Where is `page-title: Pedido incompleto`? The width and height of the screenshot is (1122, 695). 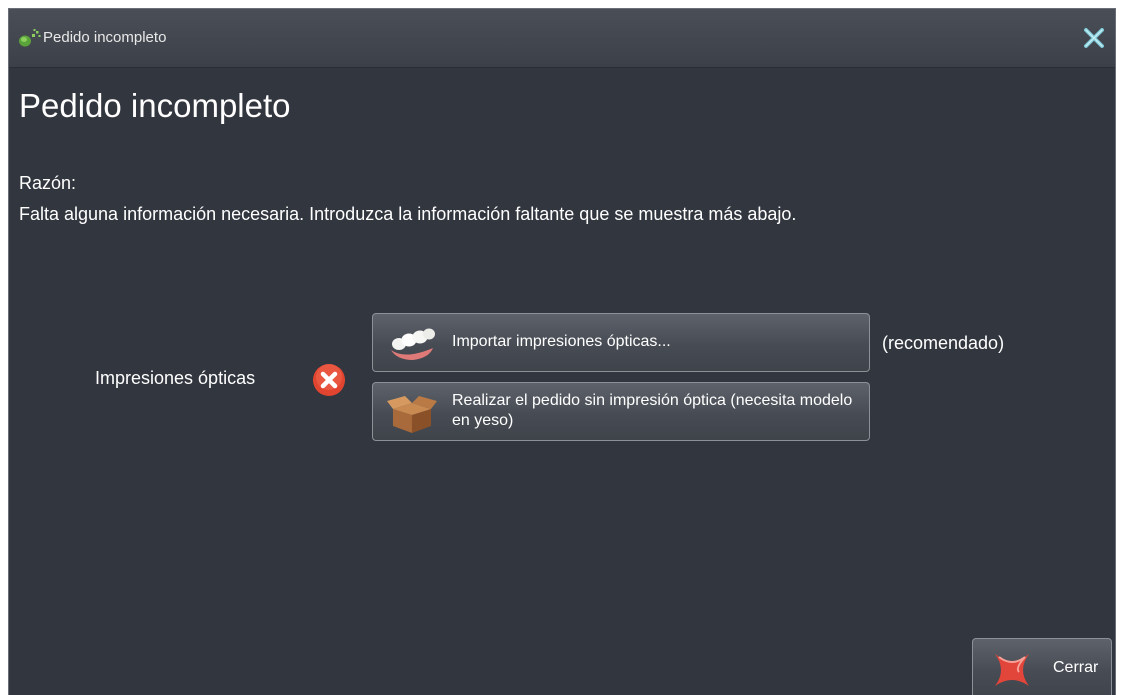 page-title: Pedido incompleto is located at coordinates (155, 105).